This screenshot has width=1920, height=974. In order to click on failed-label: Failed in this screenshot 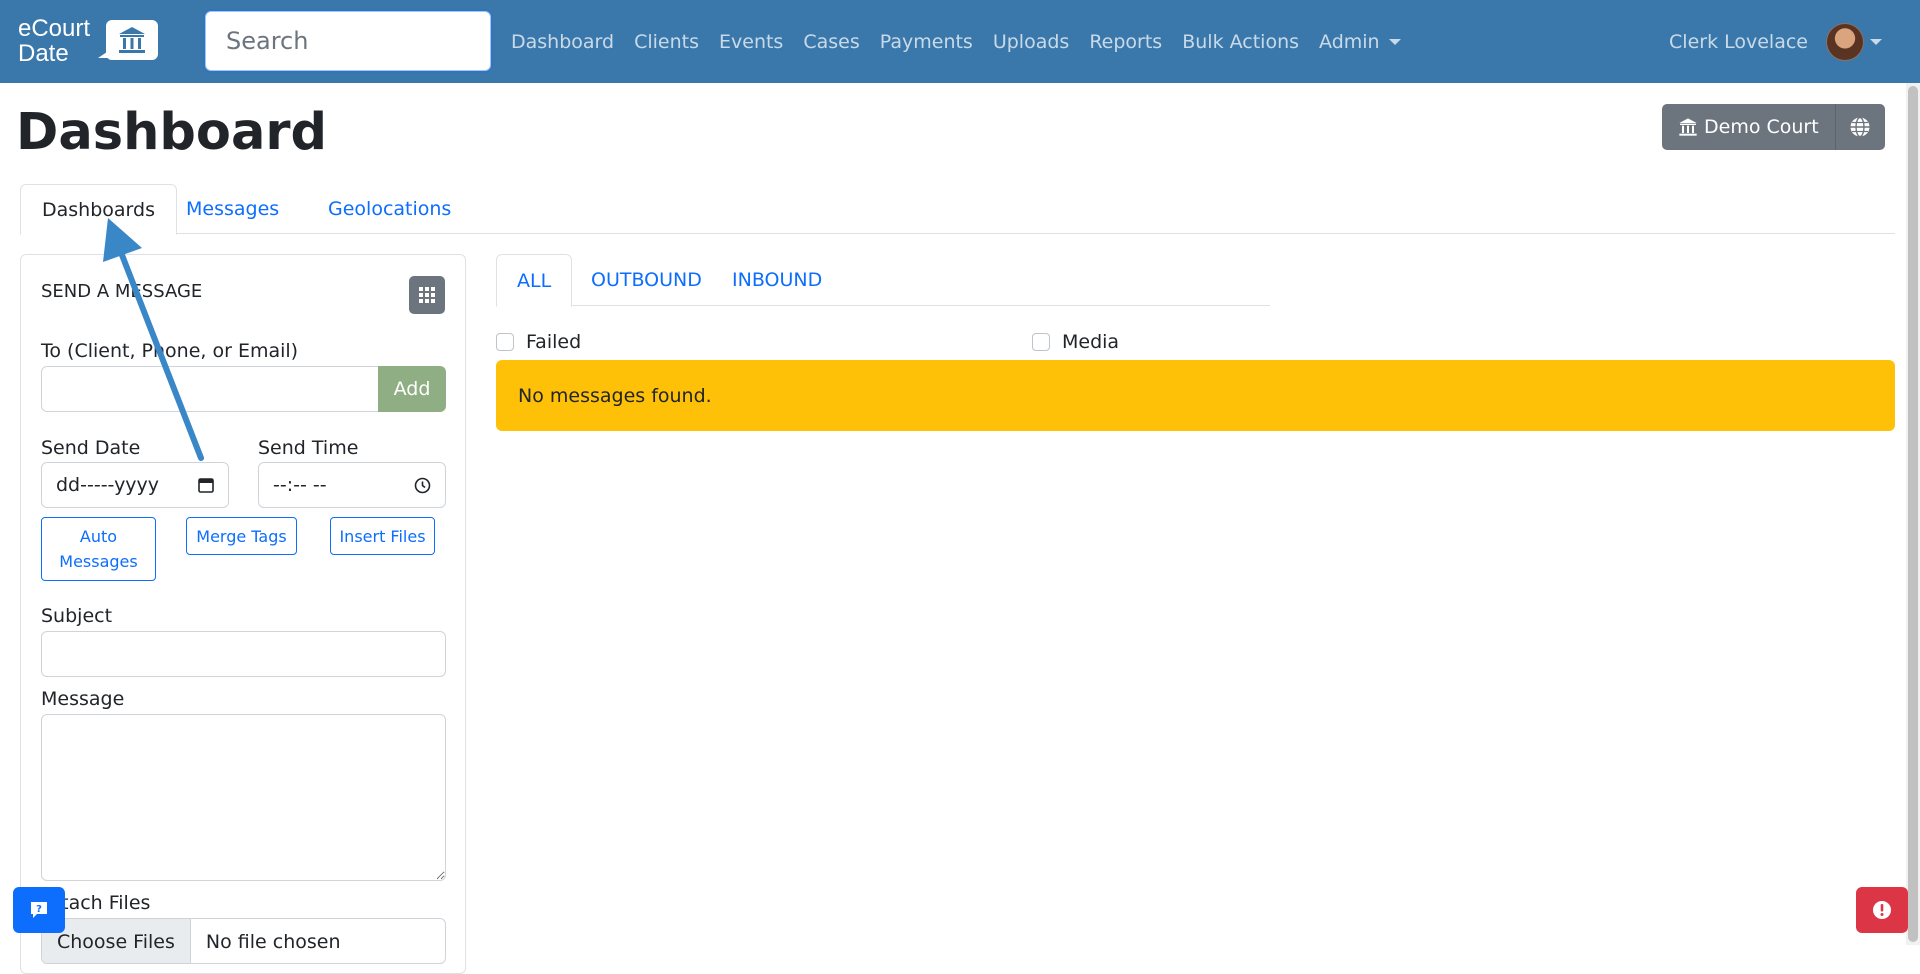, I will do `click(554, 342)`.